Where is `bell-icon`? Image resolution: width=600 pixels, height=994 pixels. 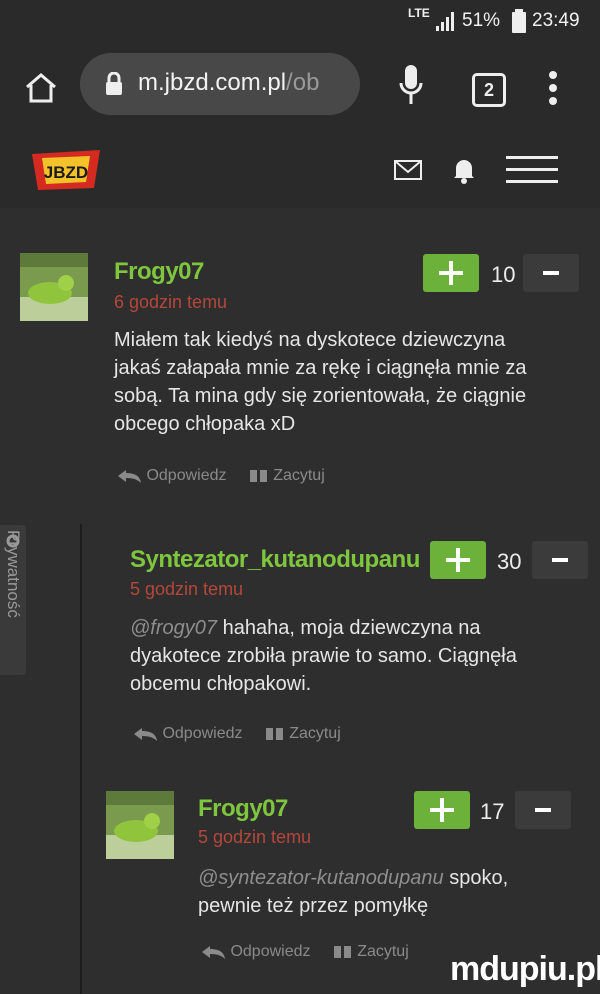
bell-icon is located at coordinates (464, 170).